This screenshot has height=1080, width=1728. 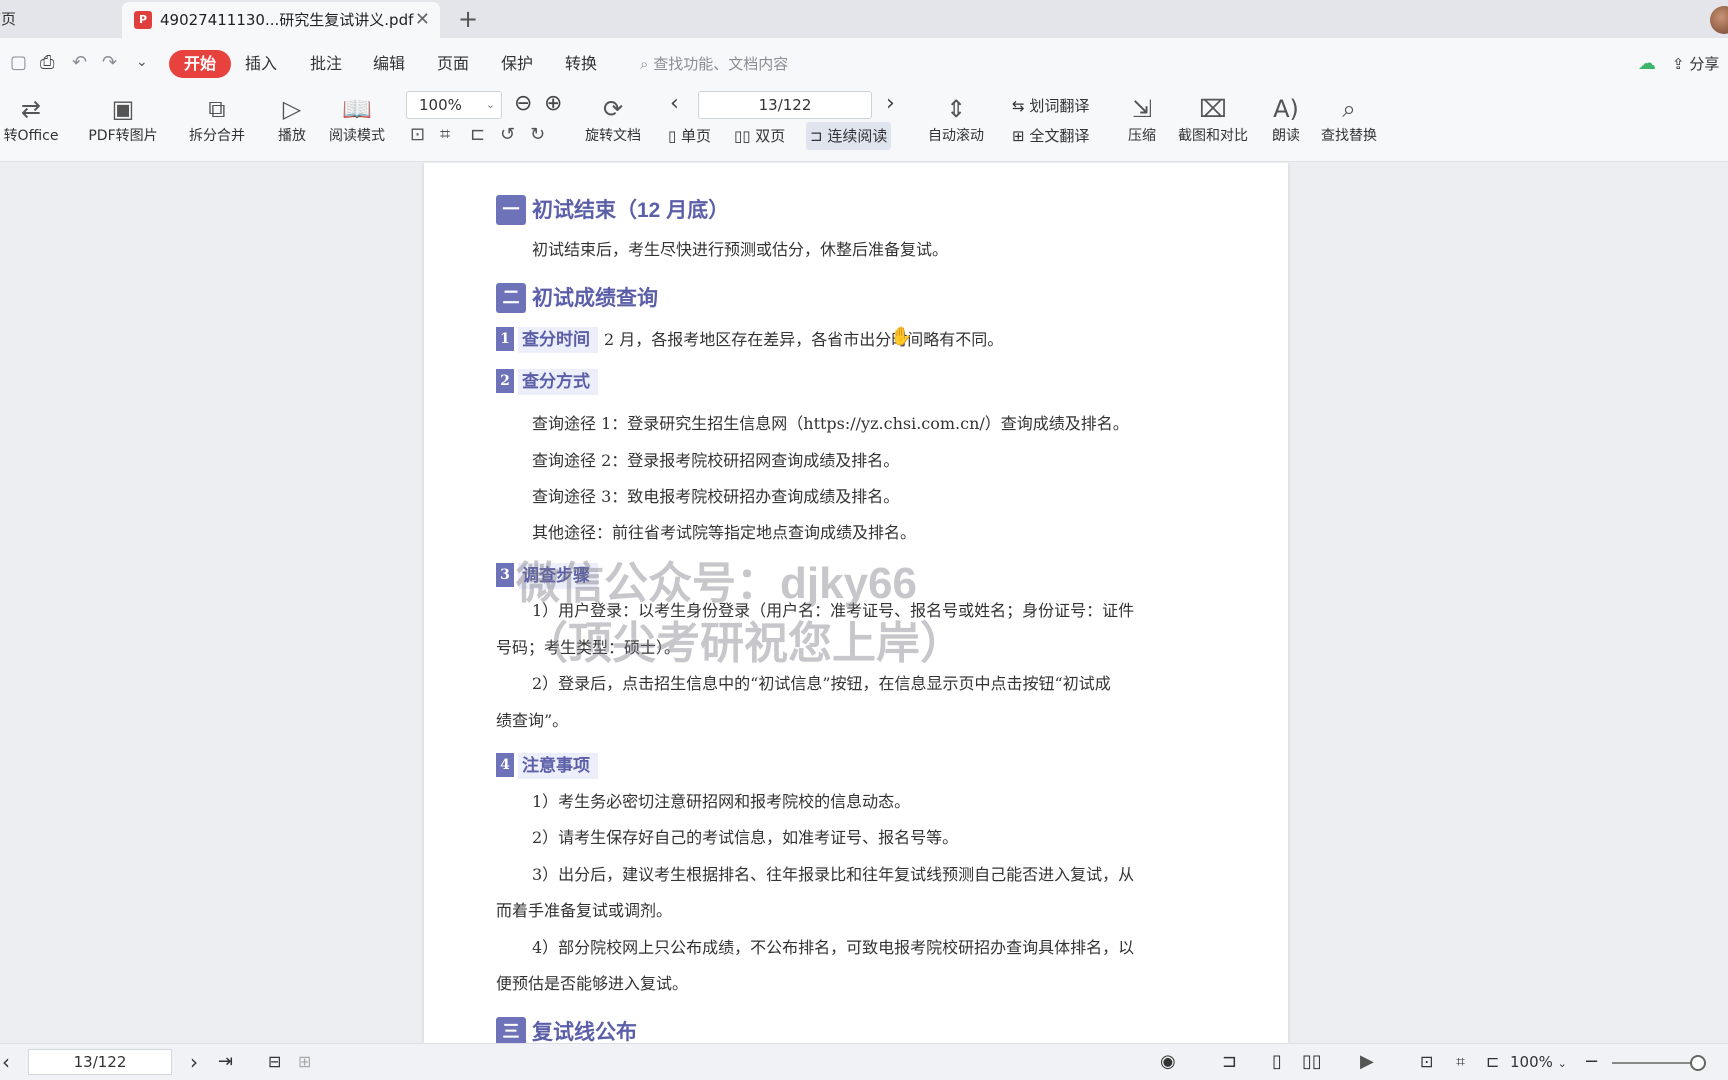 I want to click on double-page-button: ▯▯ 双页, so click(x=759, y=136).